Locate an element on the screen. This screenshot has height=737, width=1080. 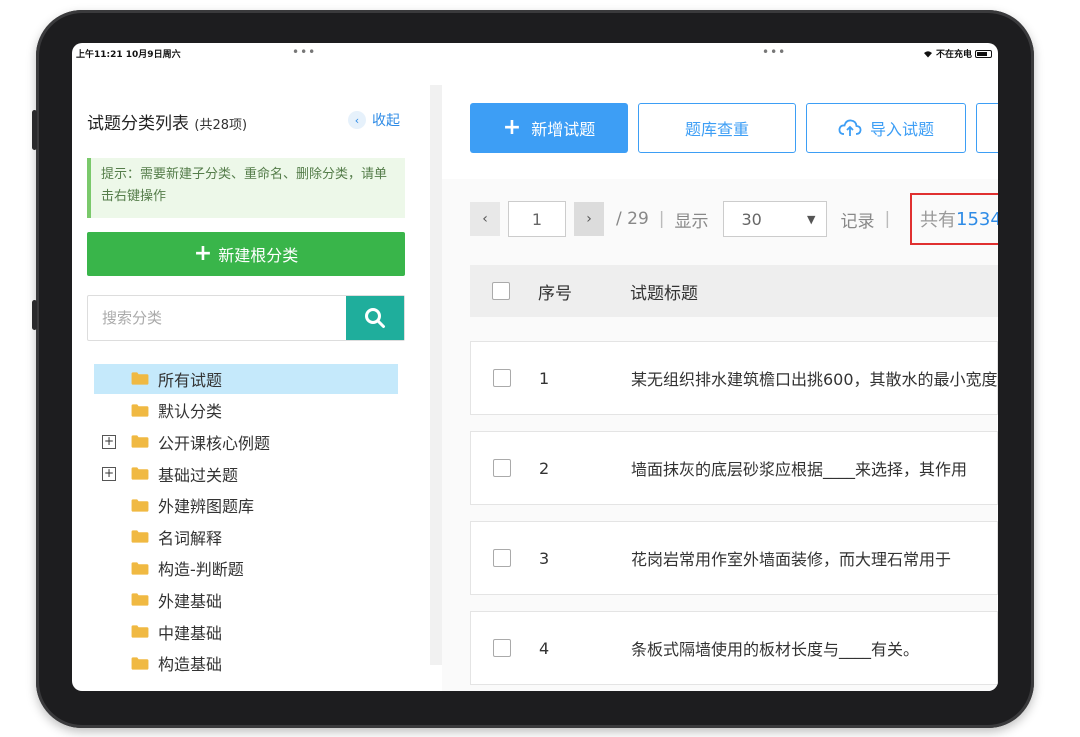
side-button is located at coordinates (34, 315).